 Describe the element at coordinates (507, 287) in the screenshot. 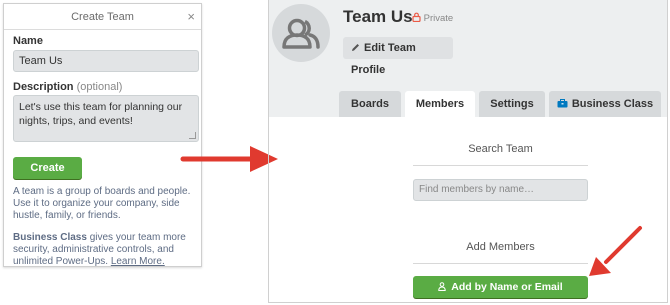

I see `add-by-name-or-email-label: Add by Name or Email` at that location.